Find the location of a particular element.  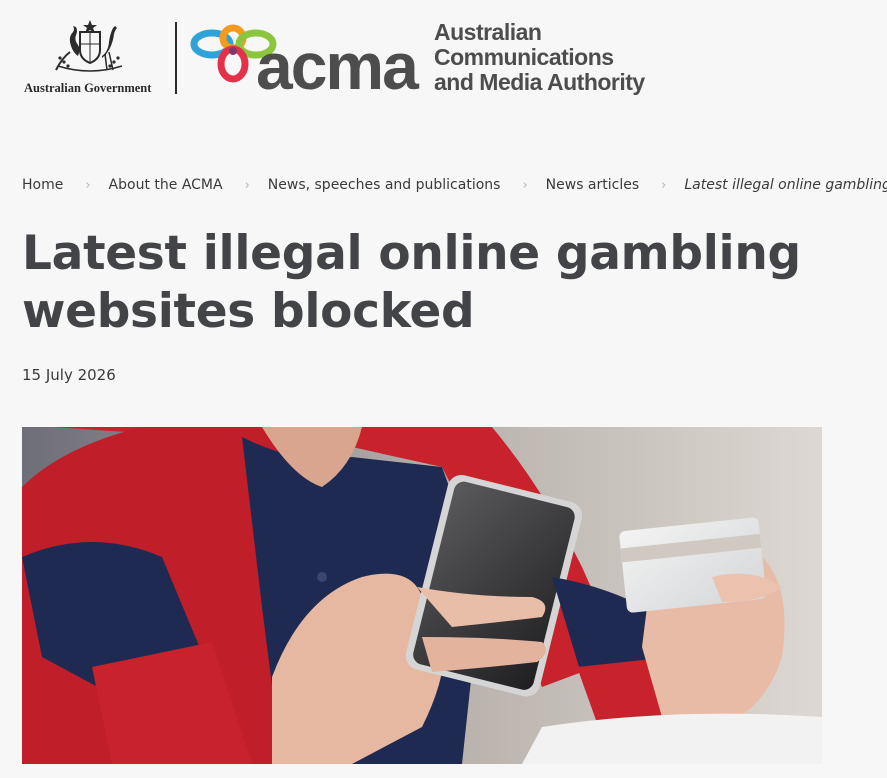

australian-government-logo: Australian Government is located at coordinates (92, 58).